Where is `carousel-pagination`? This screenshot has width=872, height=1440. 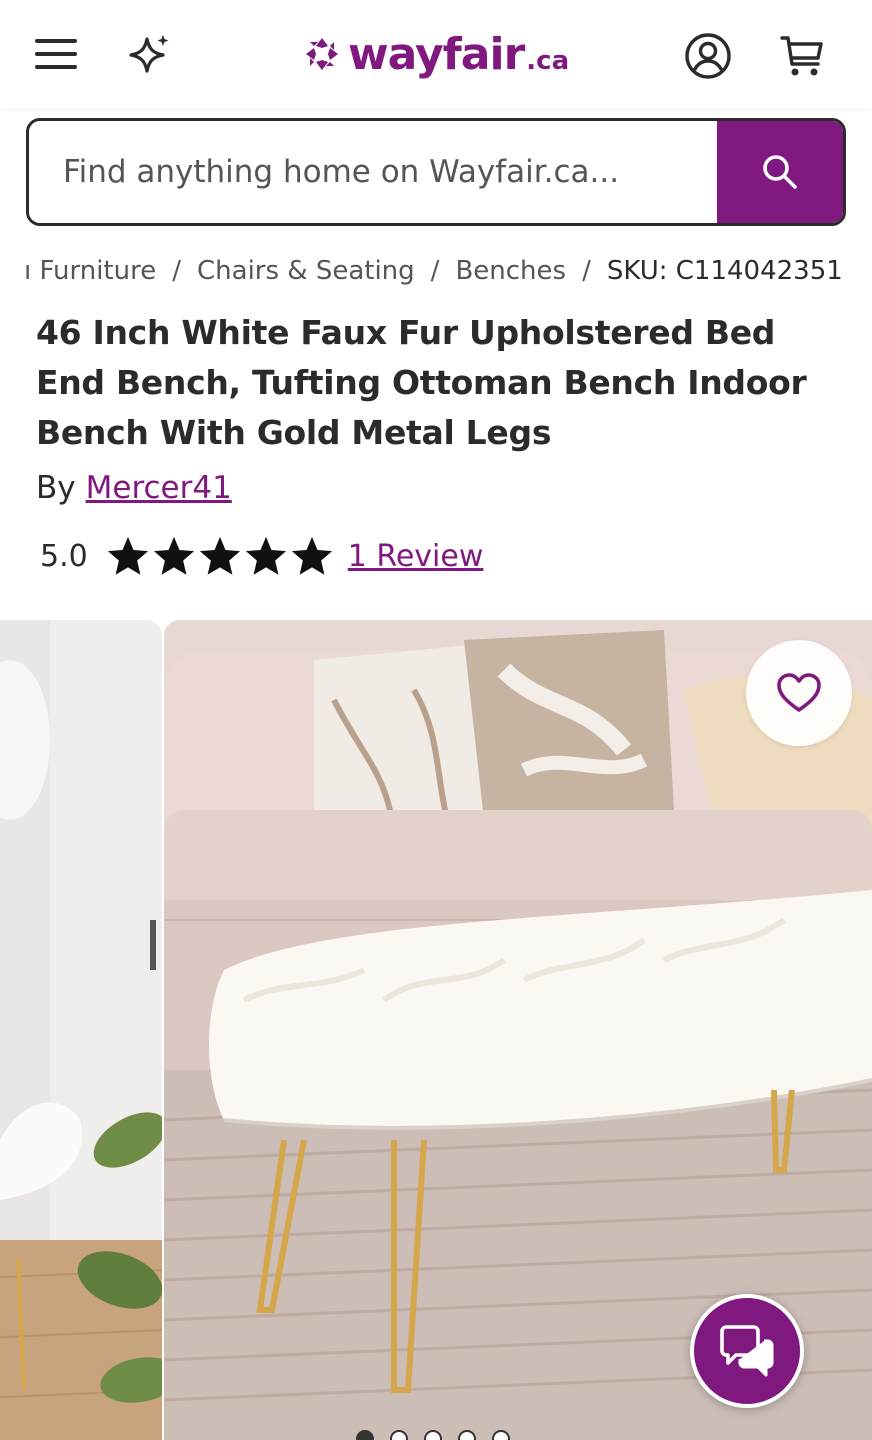 carousel-pagination is located at coordinates (433, 1435).